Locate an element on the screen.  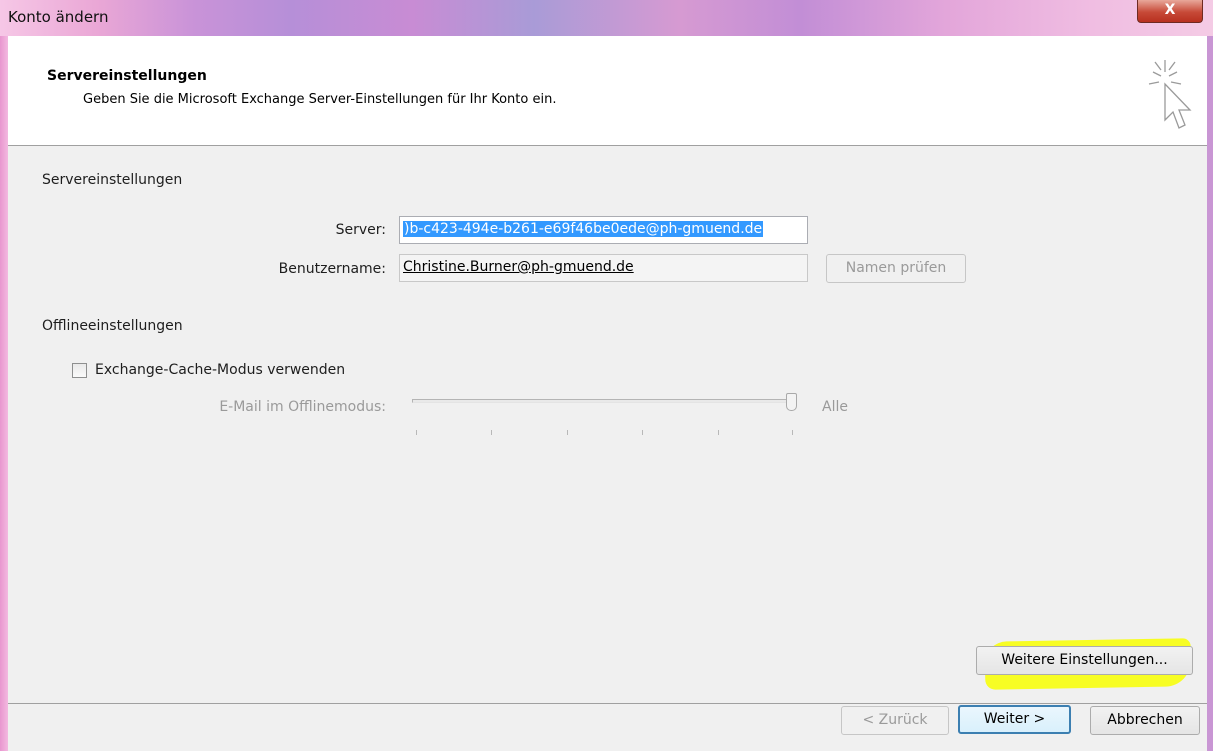
mail-offline-slider-track is located at coordinates (602, 401).